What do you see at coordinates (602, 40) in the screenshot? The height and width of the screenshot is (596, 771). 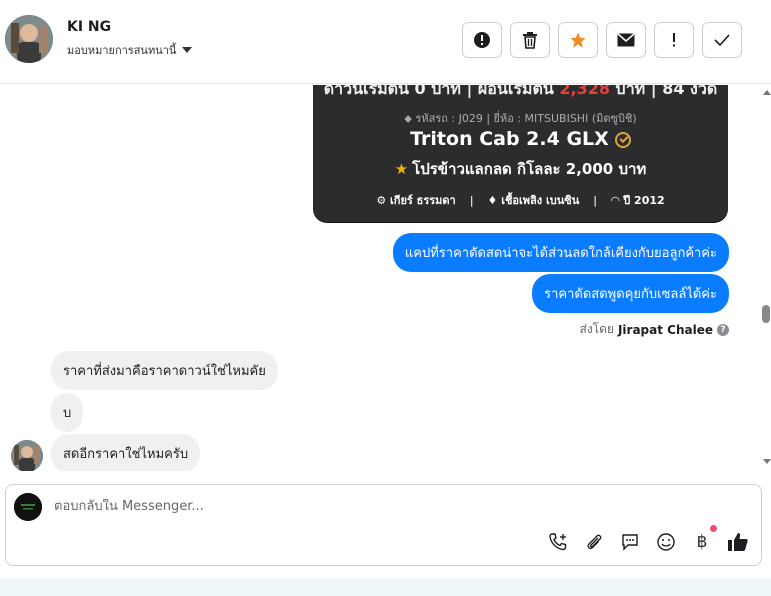 I see `header-toolbar` at bounding box center [602, 40].